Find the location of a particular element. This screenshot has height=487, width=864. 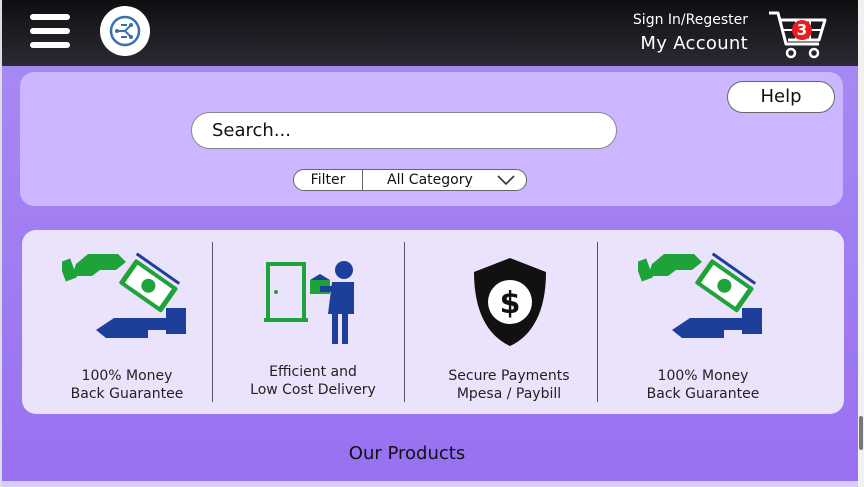

feature-line1: Secure Payments is located at coordinates (509, 376).